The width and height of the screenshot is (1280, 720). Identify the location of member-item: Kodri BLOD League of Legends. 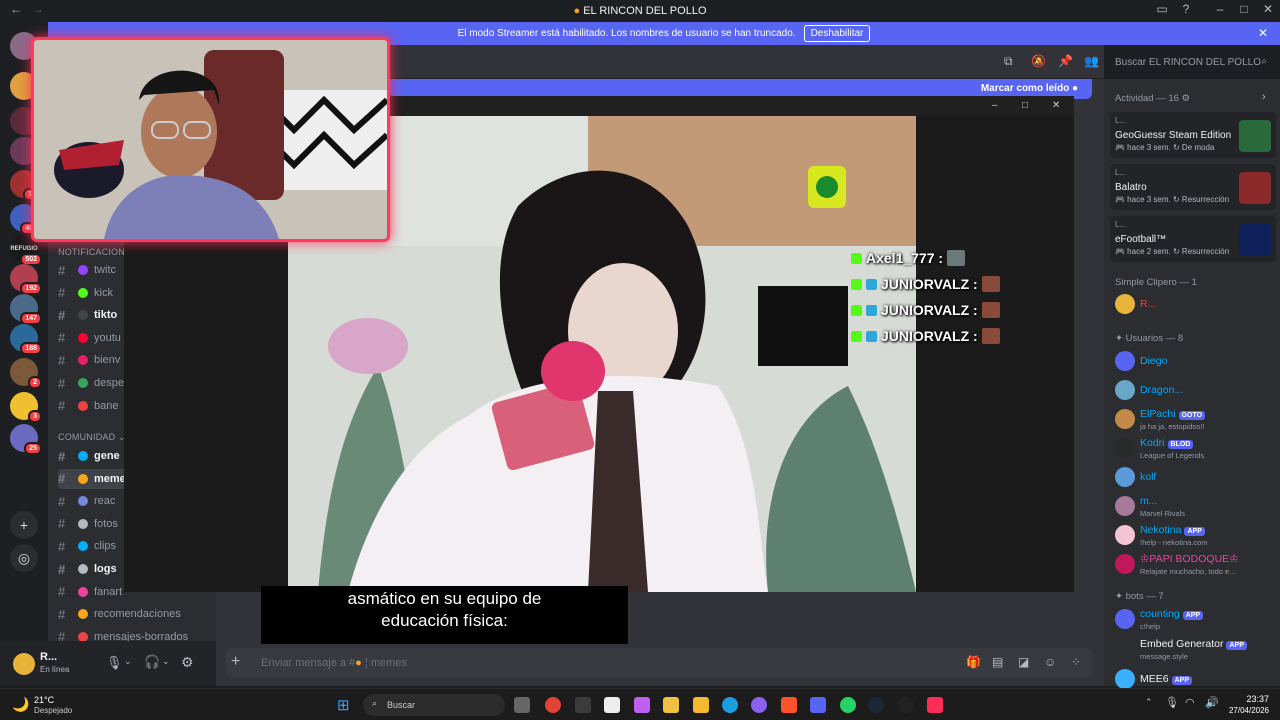
(1196, 448).